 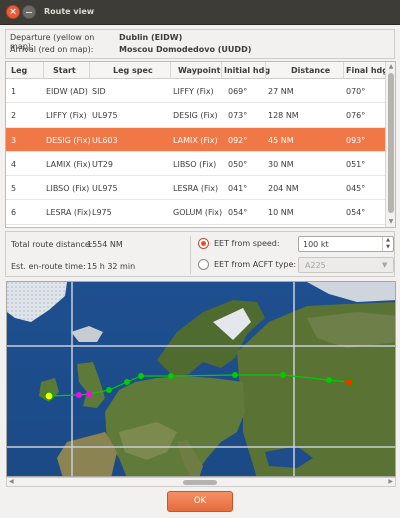 I want to click on cell-initial-hdg: 092°, so click(x=238, y=140).